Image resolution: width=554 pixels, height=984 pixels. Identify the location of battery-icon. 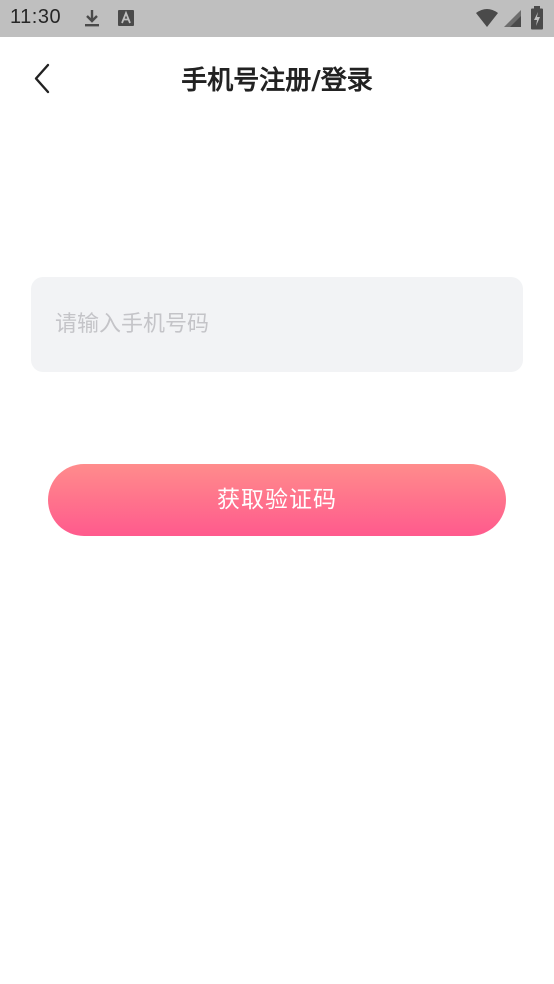
(537, 18).